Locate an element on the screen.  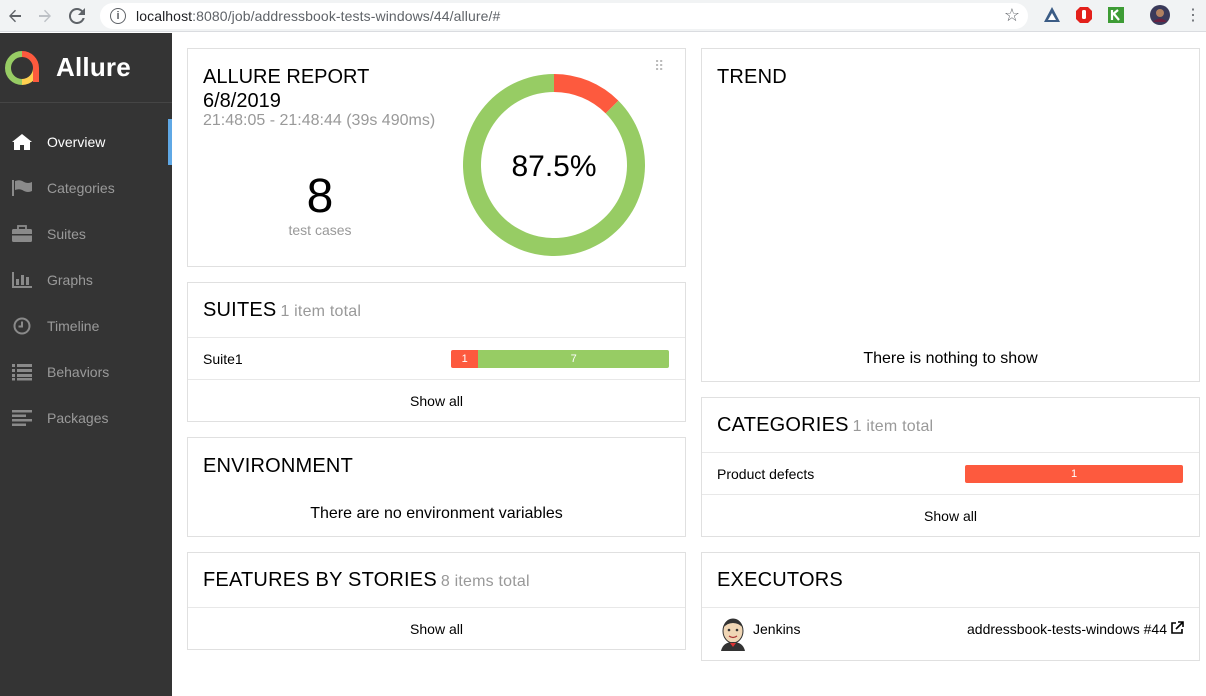
browser-menu-icon: ⋮ is located at coordinates (1193, 15).